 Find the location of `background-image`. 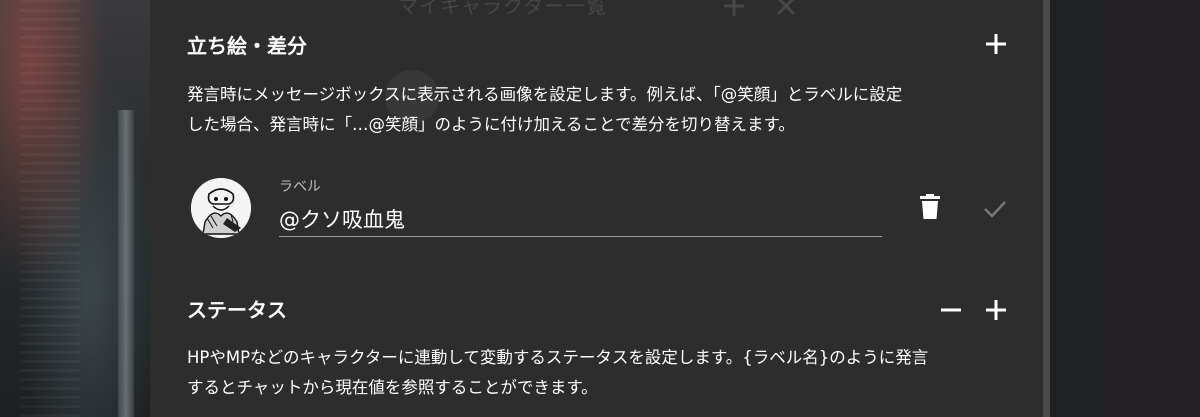

background-image is located at coordinates (75, 208).